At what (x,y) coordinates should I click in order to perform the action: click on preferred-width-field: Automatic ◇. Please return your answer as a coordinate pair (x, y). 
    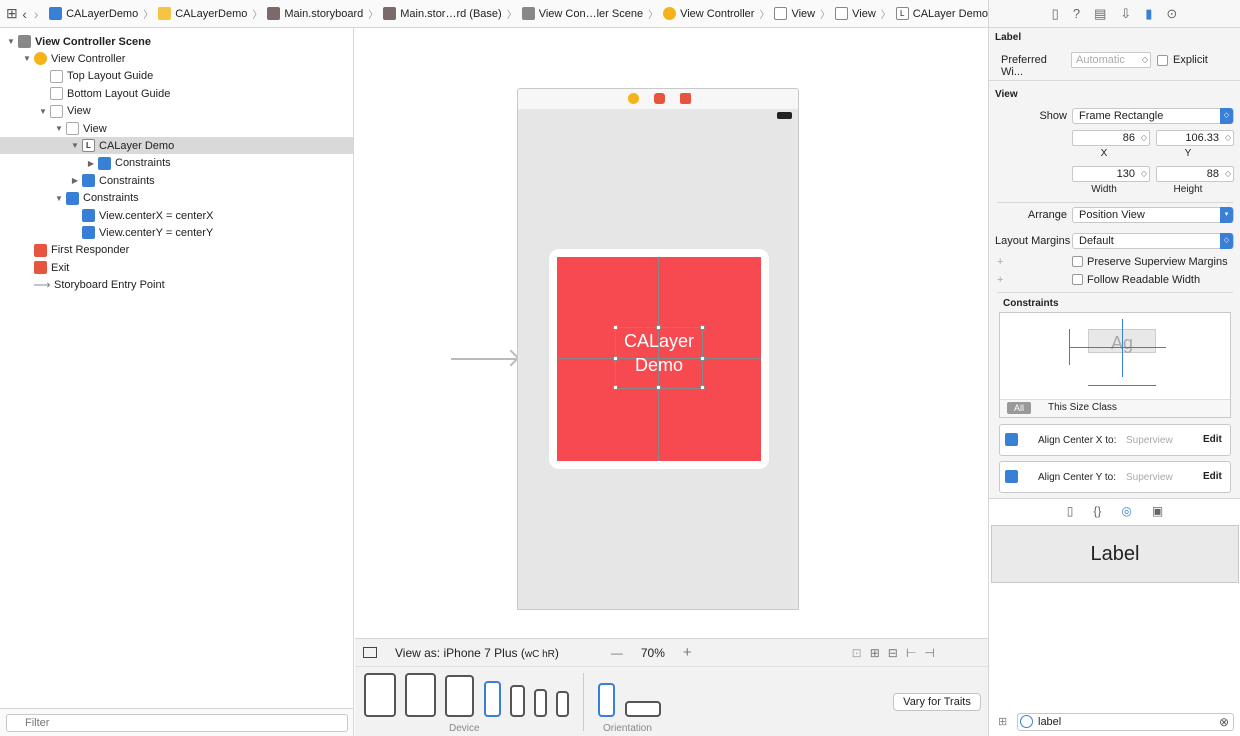
    Looking at the image, I should click on (1111, 60).